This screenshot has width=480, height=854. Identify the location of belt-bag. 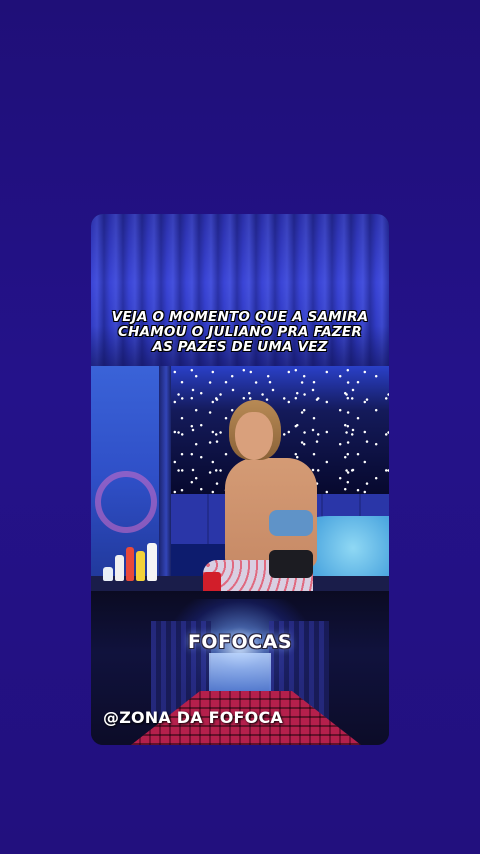
(291, 564).